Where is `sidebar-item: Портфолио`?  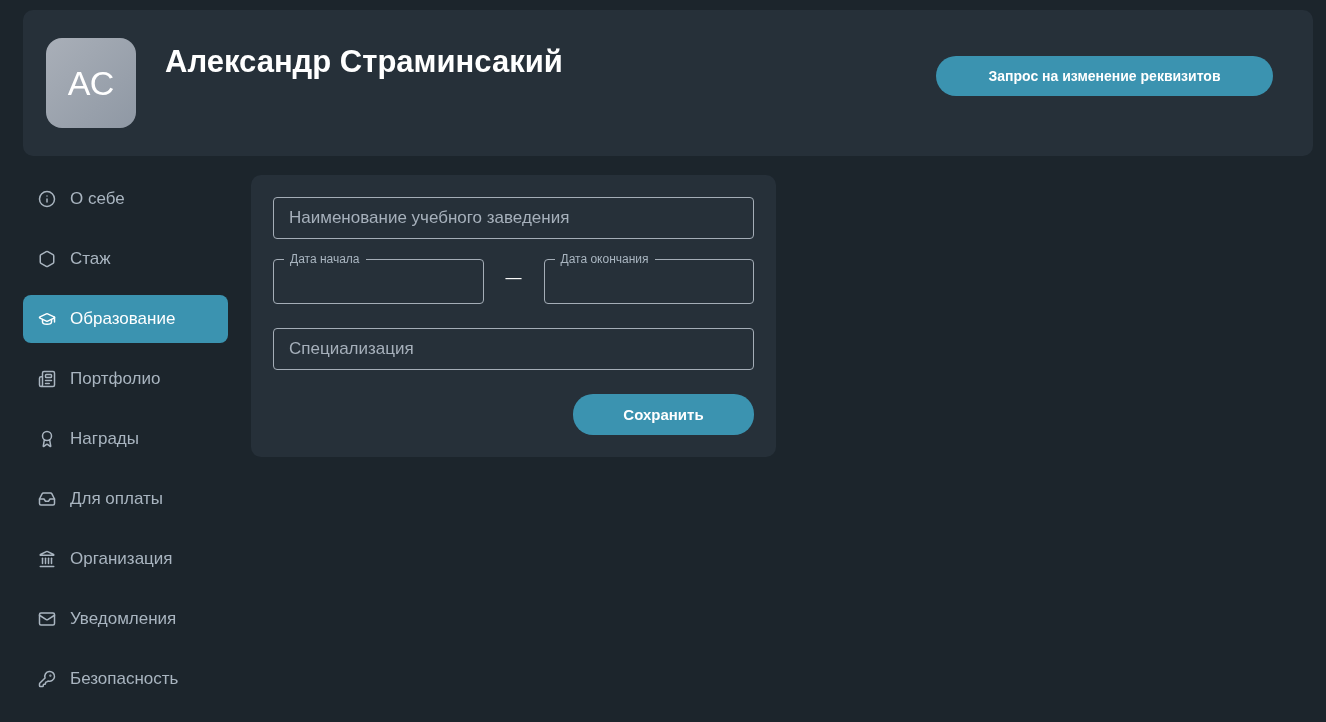
sidebar-item: Портфолио is located at coordinates (125, 379).